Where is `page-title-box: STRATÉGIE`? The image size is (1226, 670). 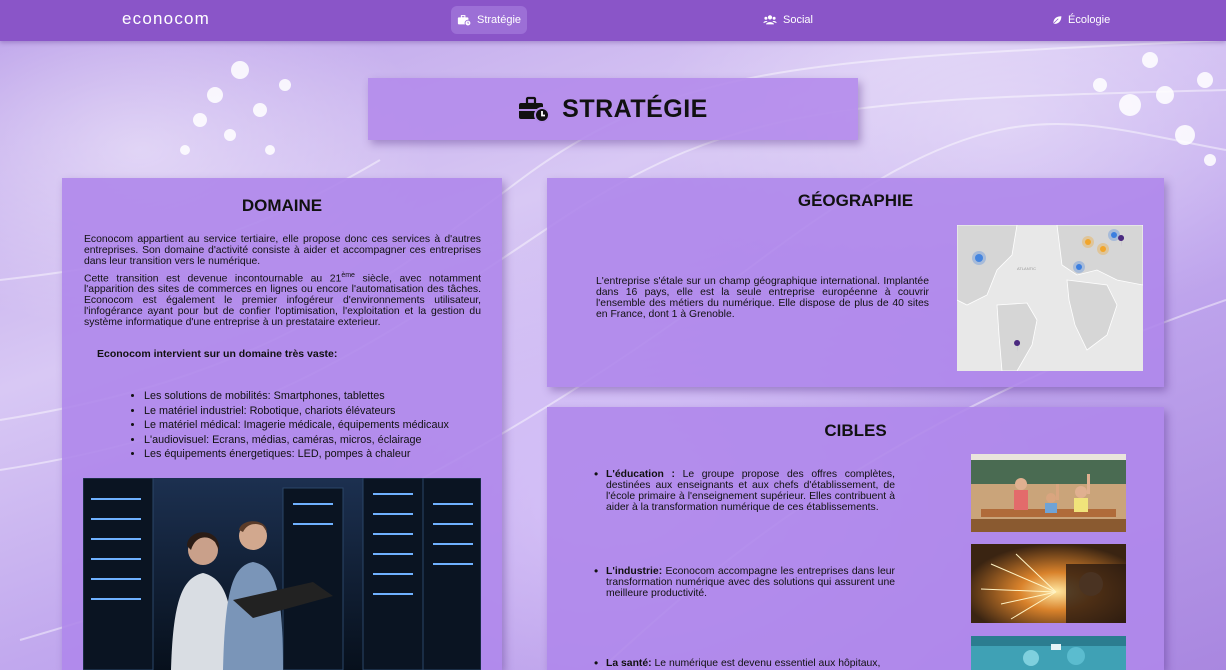 page-title-box: STRATÉGIE is located at coordinates (613, 109).